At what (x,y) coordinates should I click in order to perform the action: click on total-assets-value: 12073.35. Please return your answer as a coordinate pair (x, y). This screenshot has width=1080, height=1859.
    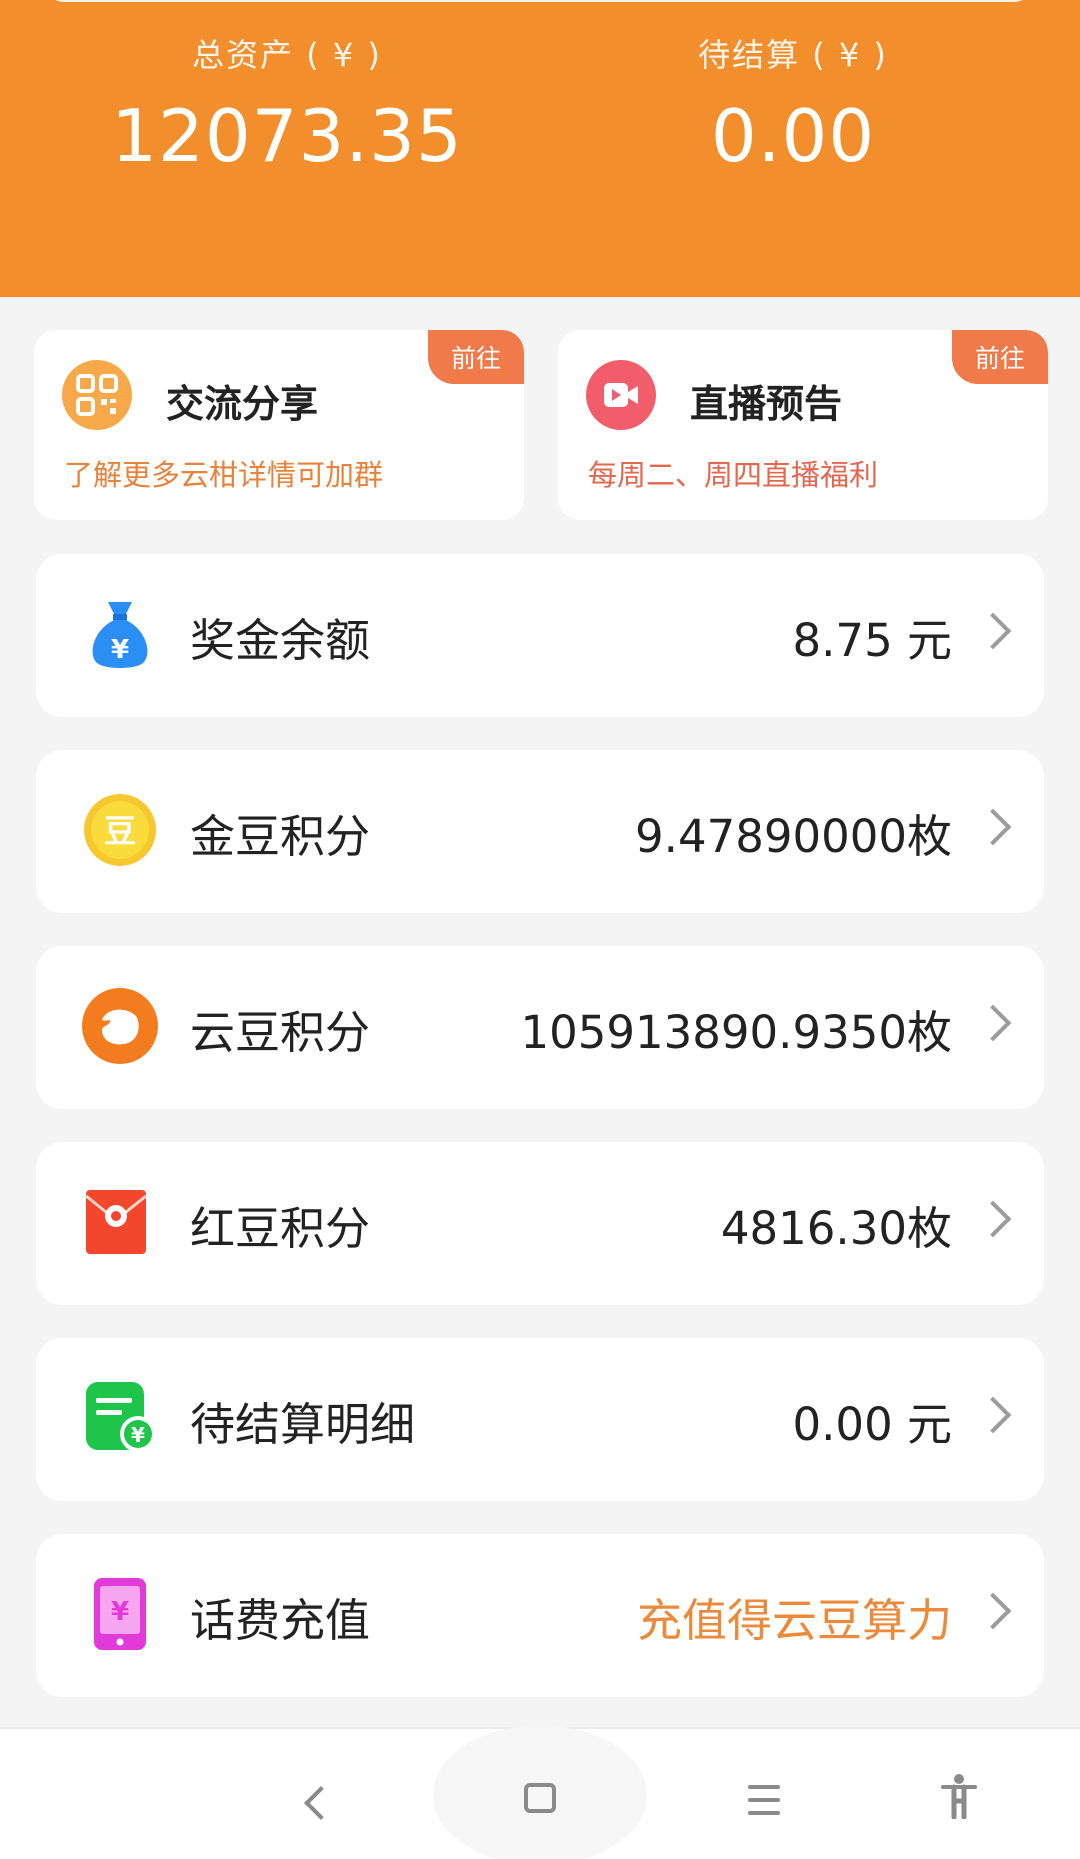
    Looking at the image, I should click on (287, 136).